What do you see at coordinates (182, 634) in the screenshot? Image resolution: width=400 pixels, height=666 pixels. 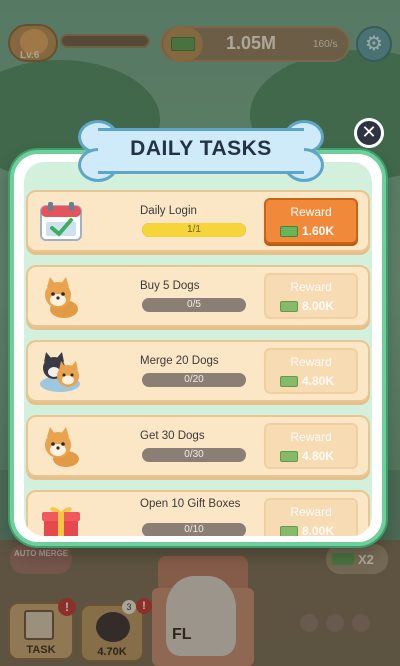 I see `house-label: FL` at bounding box center [182, 634].